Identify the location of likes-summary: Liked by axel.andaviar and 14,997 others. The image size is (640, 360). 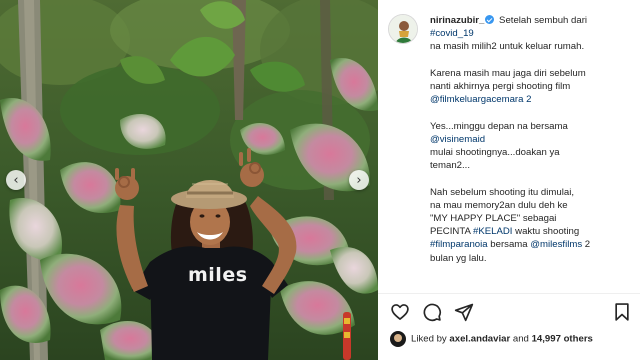
(512, 339).